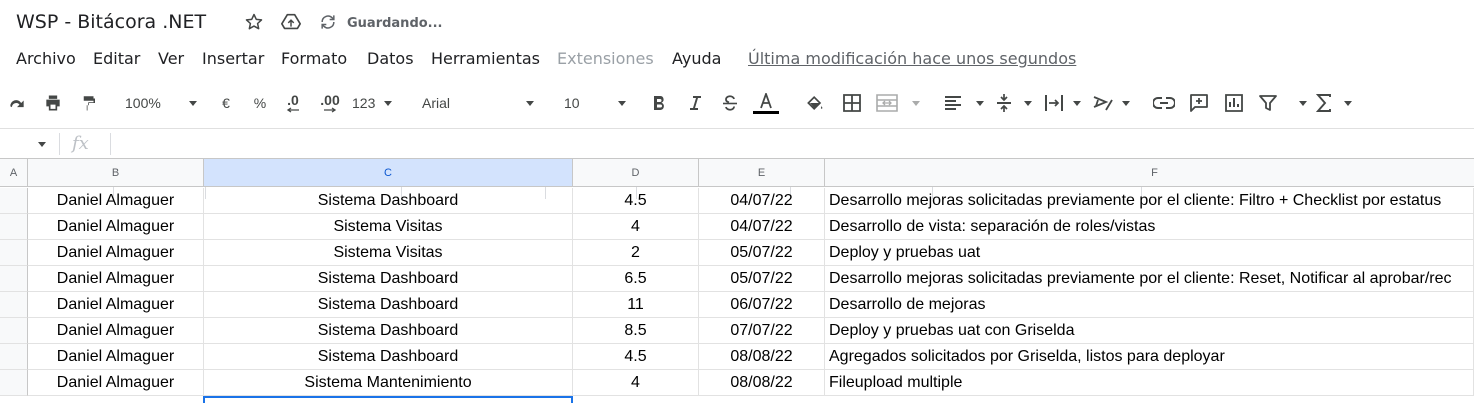  I want to click on menu-archivo: Archivo, so click(46, 58).